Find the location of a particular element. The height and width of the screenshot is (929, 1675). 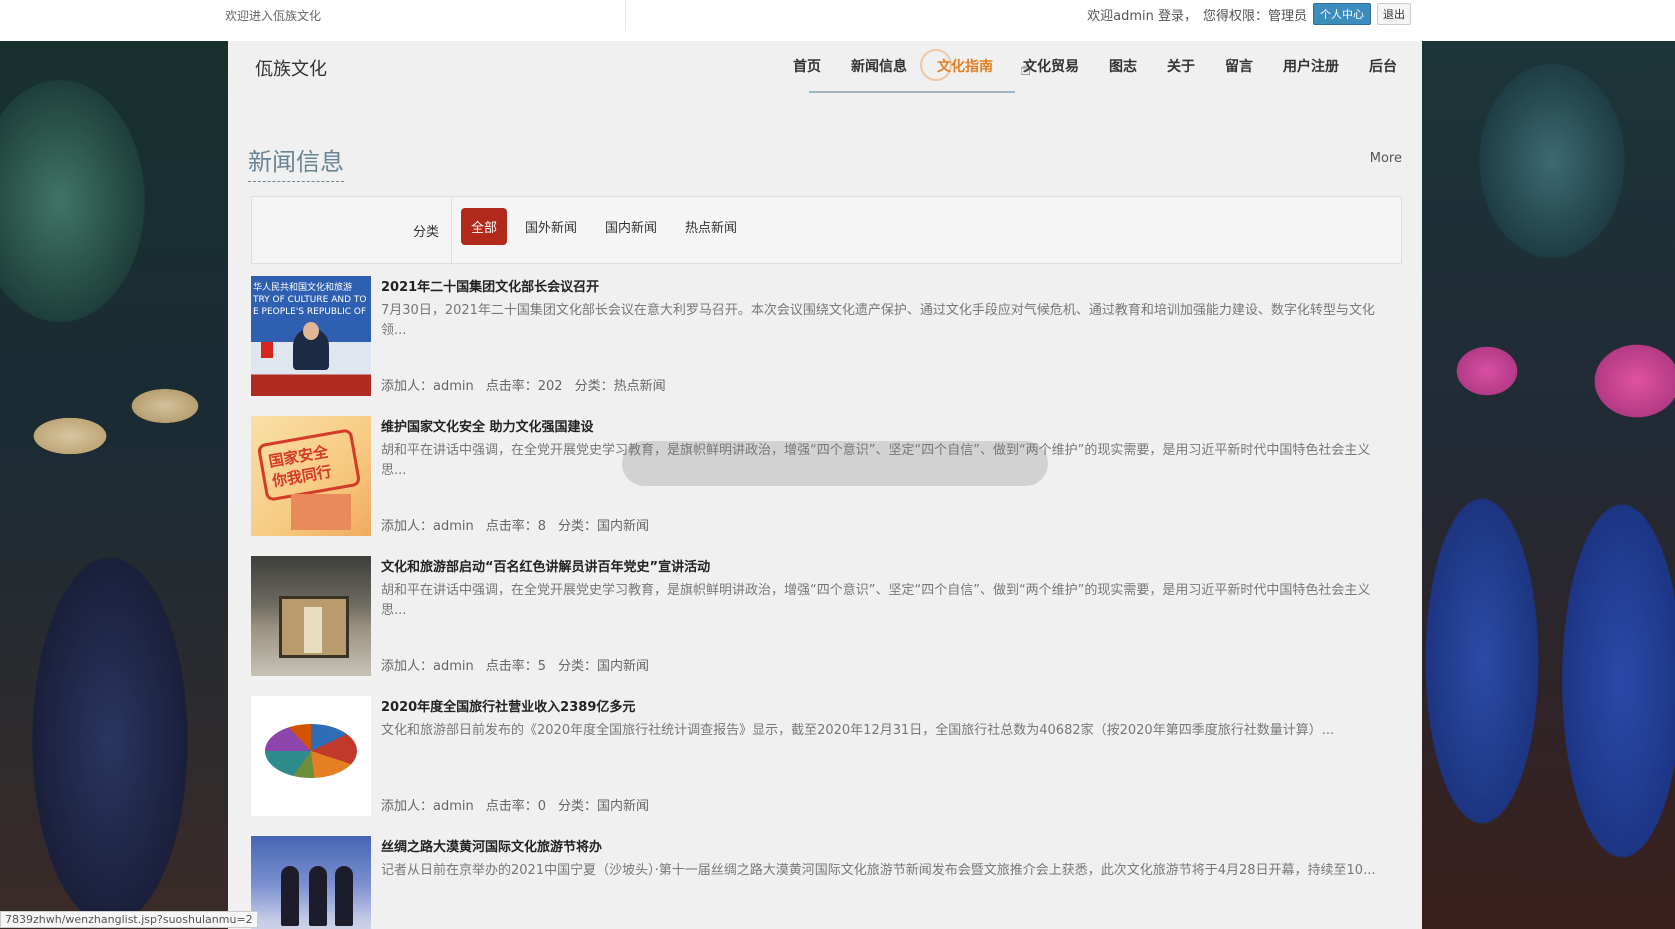

status-bar-url: 7839zhwh/wenzhanglist.jsp?suoshulanmu=2 is located at coordinates (129, 919).